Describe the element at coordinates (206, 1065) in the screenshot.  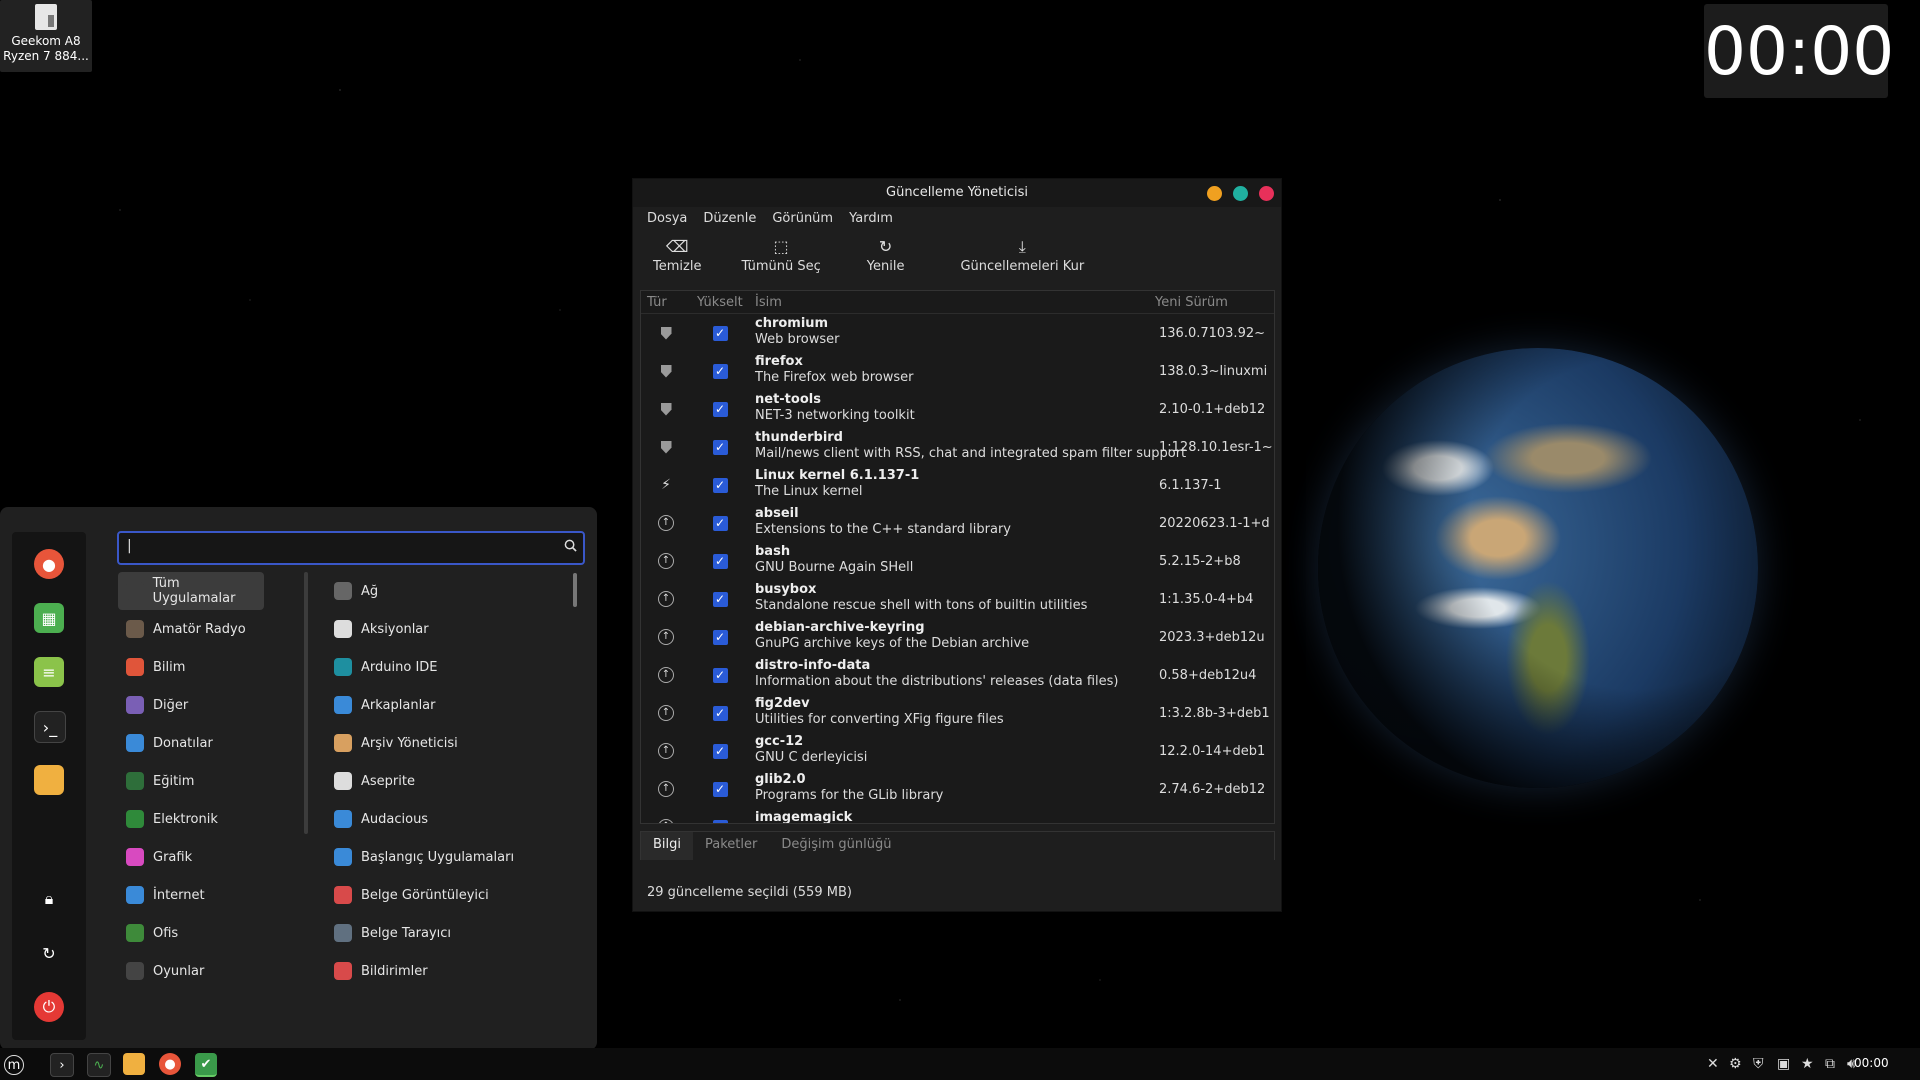
I see `taskbar-update-manager-icon: ✔` at that location.